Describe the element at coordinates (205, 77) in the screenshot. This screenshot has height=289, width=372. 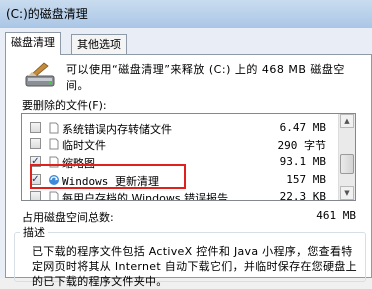
I see `intro-text: 可以使用“磁盘清理”来释放 (C:) 上的 468 MB 磁盘空间。` at that location.